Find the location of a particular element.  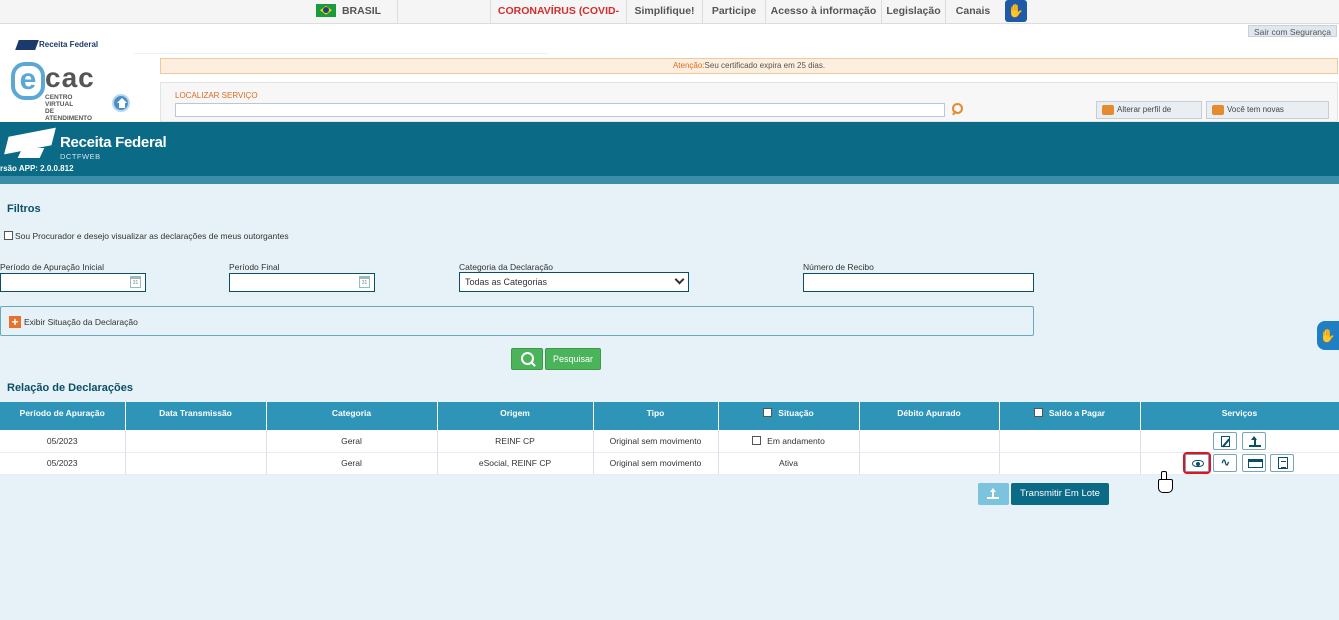

col-data-transmissao: Data Transmissão is located at coordinates (196, 416).